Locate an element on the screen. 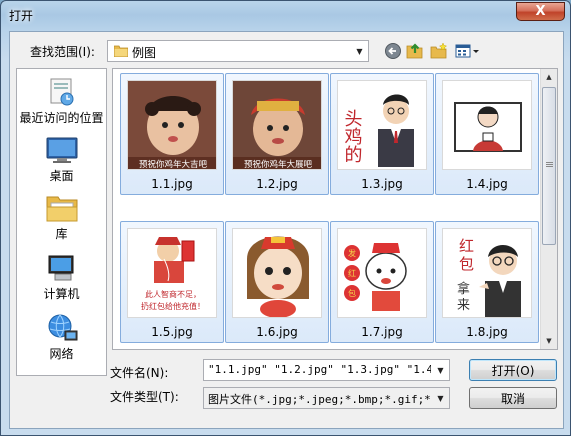 The height and width of the screenshot is (436, 571). file-item-1-5: 此人智商不足， 扔红包给他充值！ 1.5.jpg is located at coordinates (172, 282).